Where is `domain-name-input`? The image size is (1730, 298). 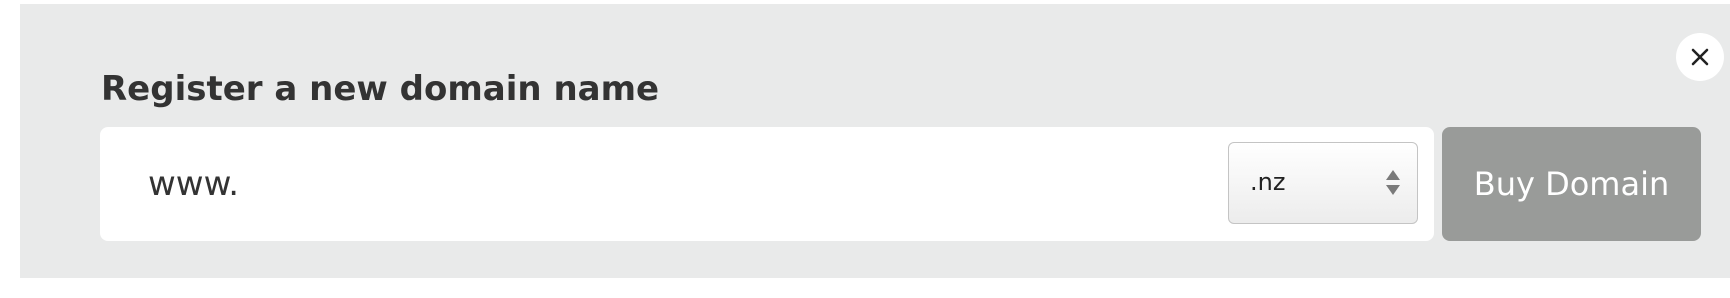 domain-name-input is located at coordinates (673, 184).